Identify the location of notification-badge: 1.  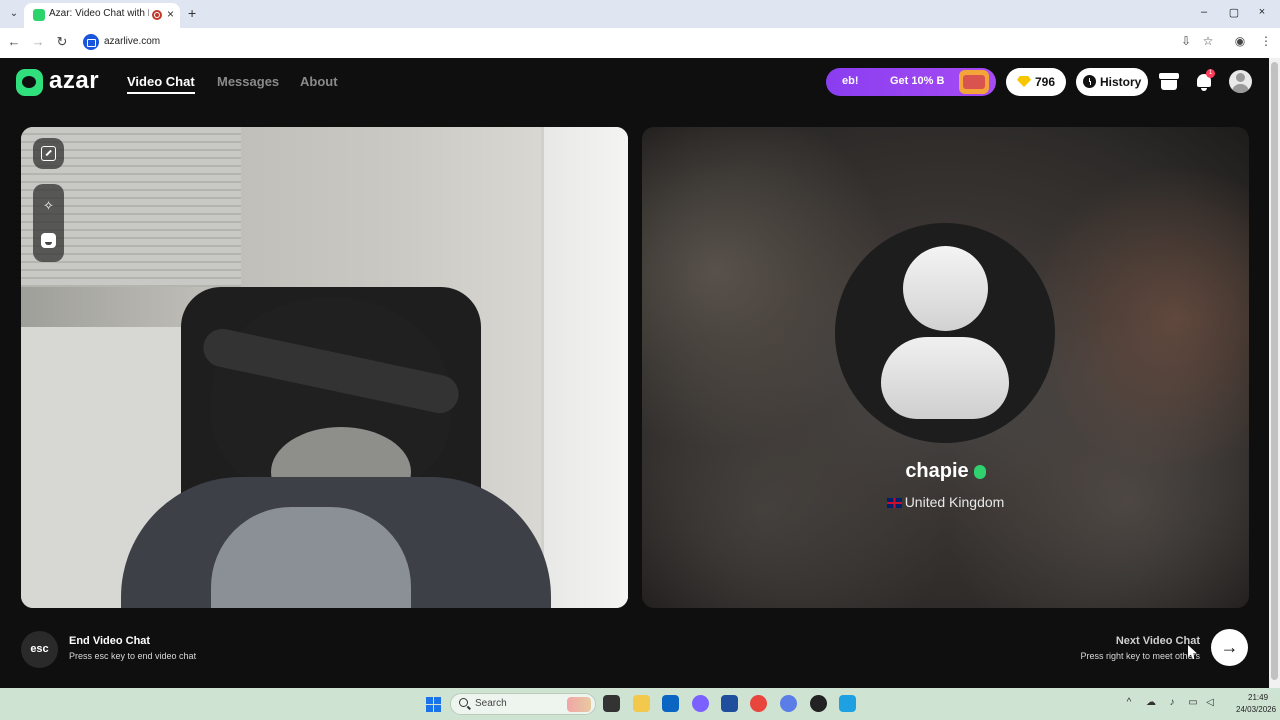
(1210, 73).